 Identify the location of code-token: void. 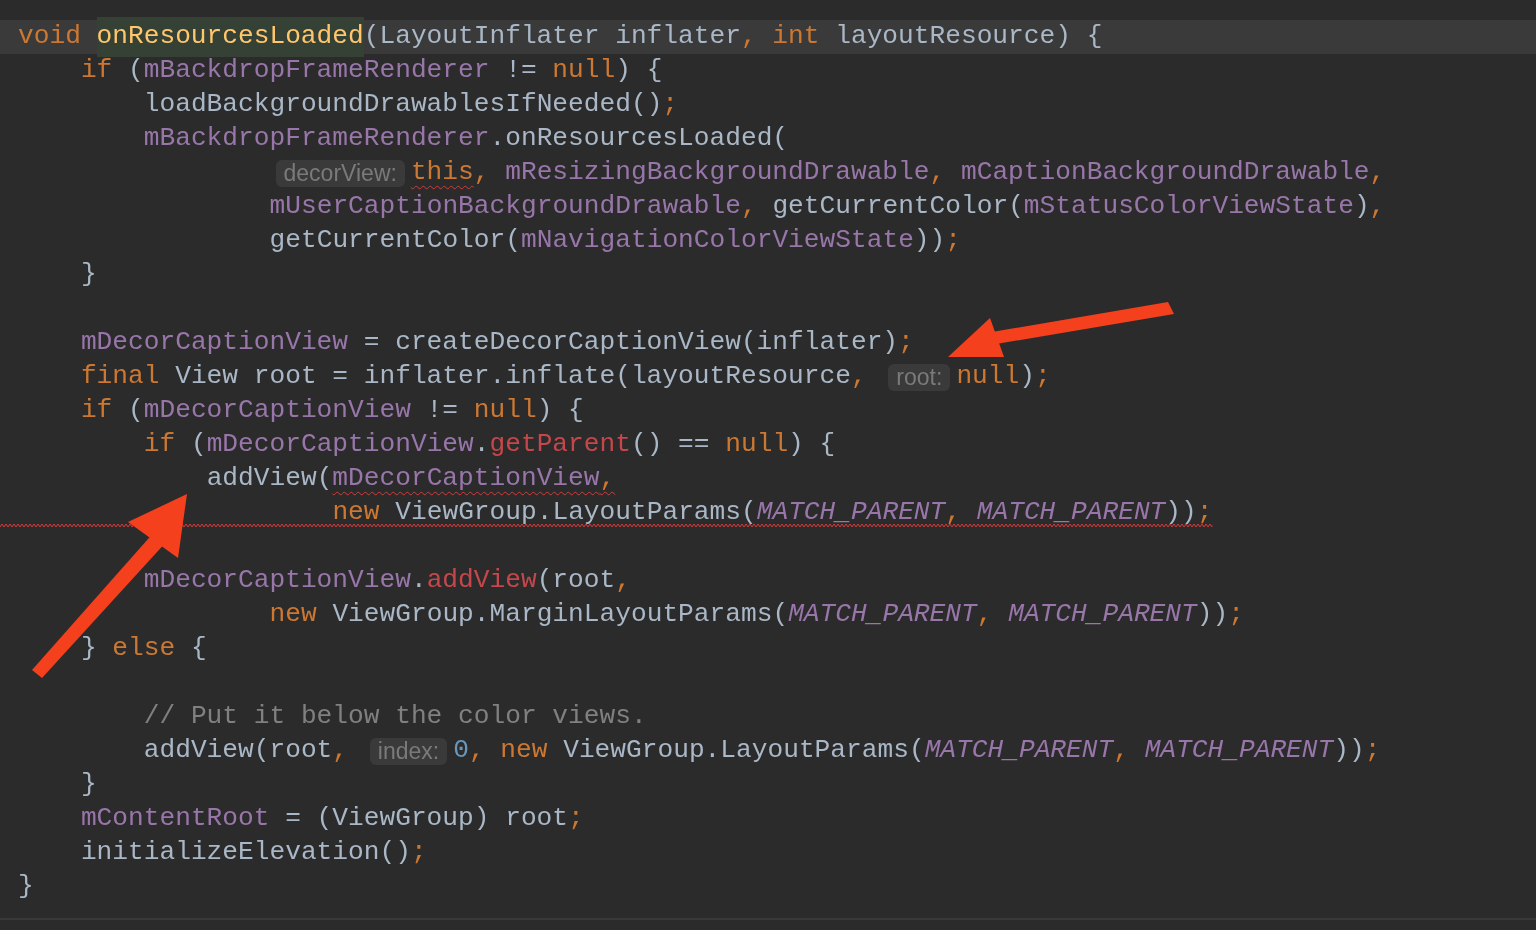
(50, 37).